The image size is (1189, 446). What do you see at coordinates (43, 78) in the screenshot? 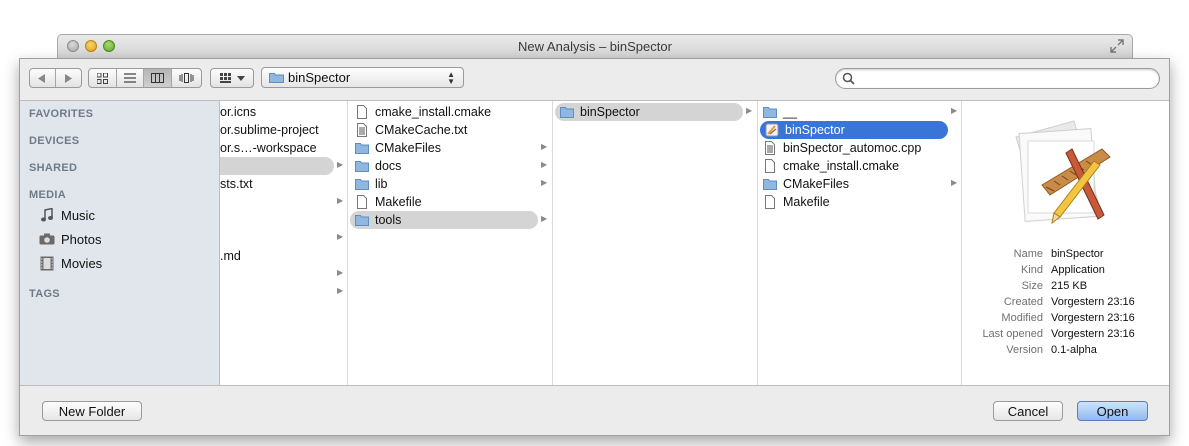
I see `back-button` at bounding box center [43, 78].